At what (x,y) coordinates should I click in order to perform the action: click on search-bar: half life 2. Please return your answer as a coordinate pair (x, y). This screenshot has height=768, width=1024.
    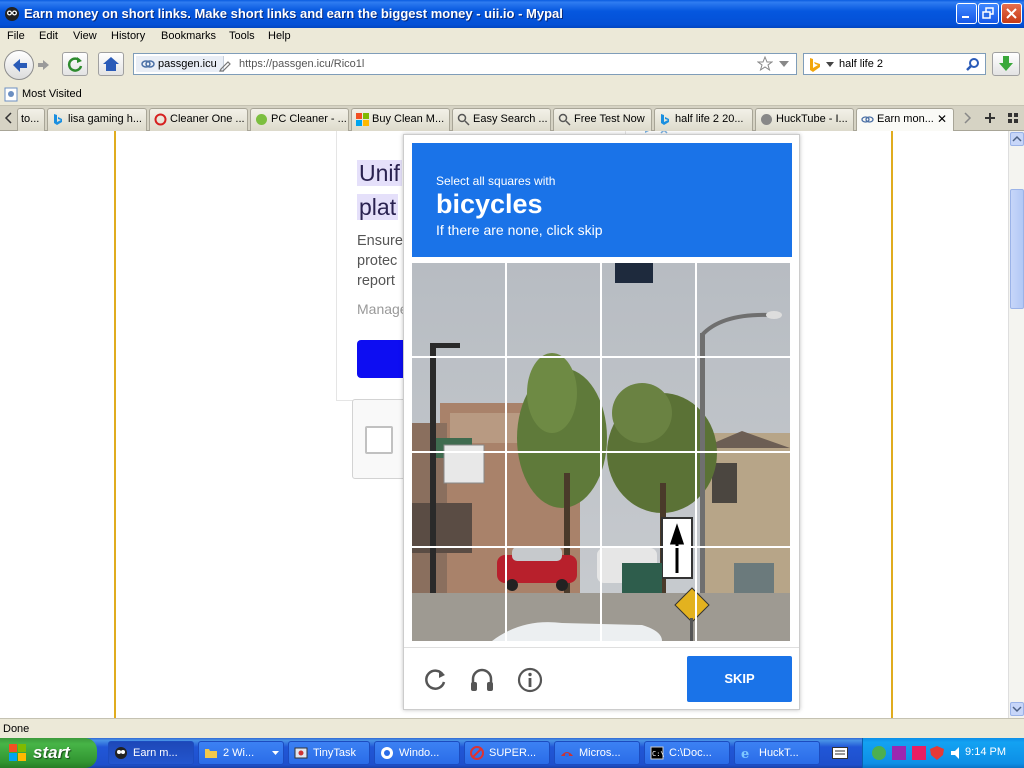
    Looking at the image, I should click on (894, 64).